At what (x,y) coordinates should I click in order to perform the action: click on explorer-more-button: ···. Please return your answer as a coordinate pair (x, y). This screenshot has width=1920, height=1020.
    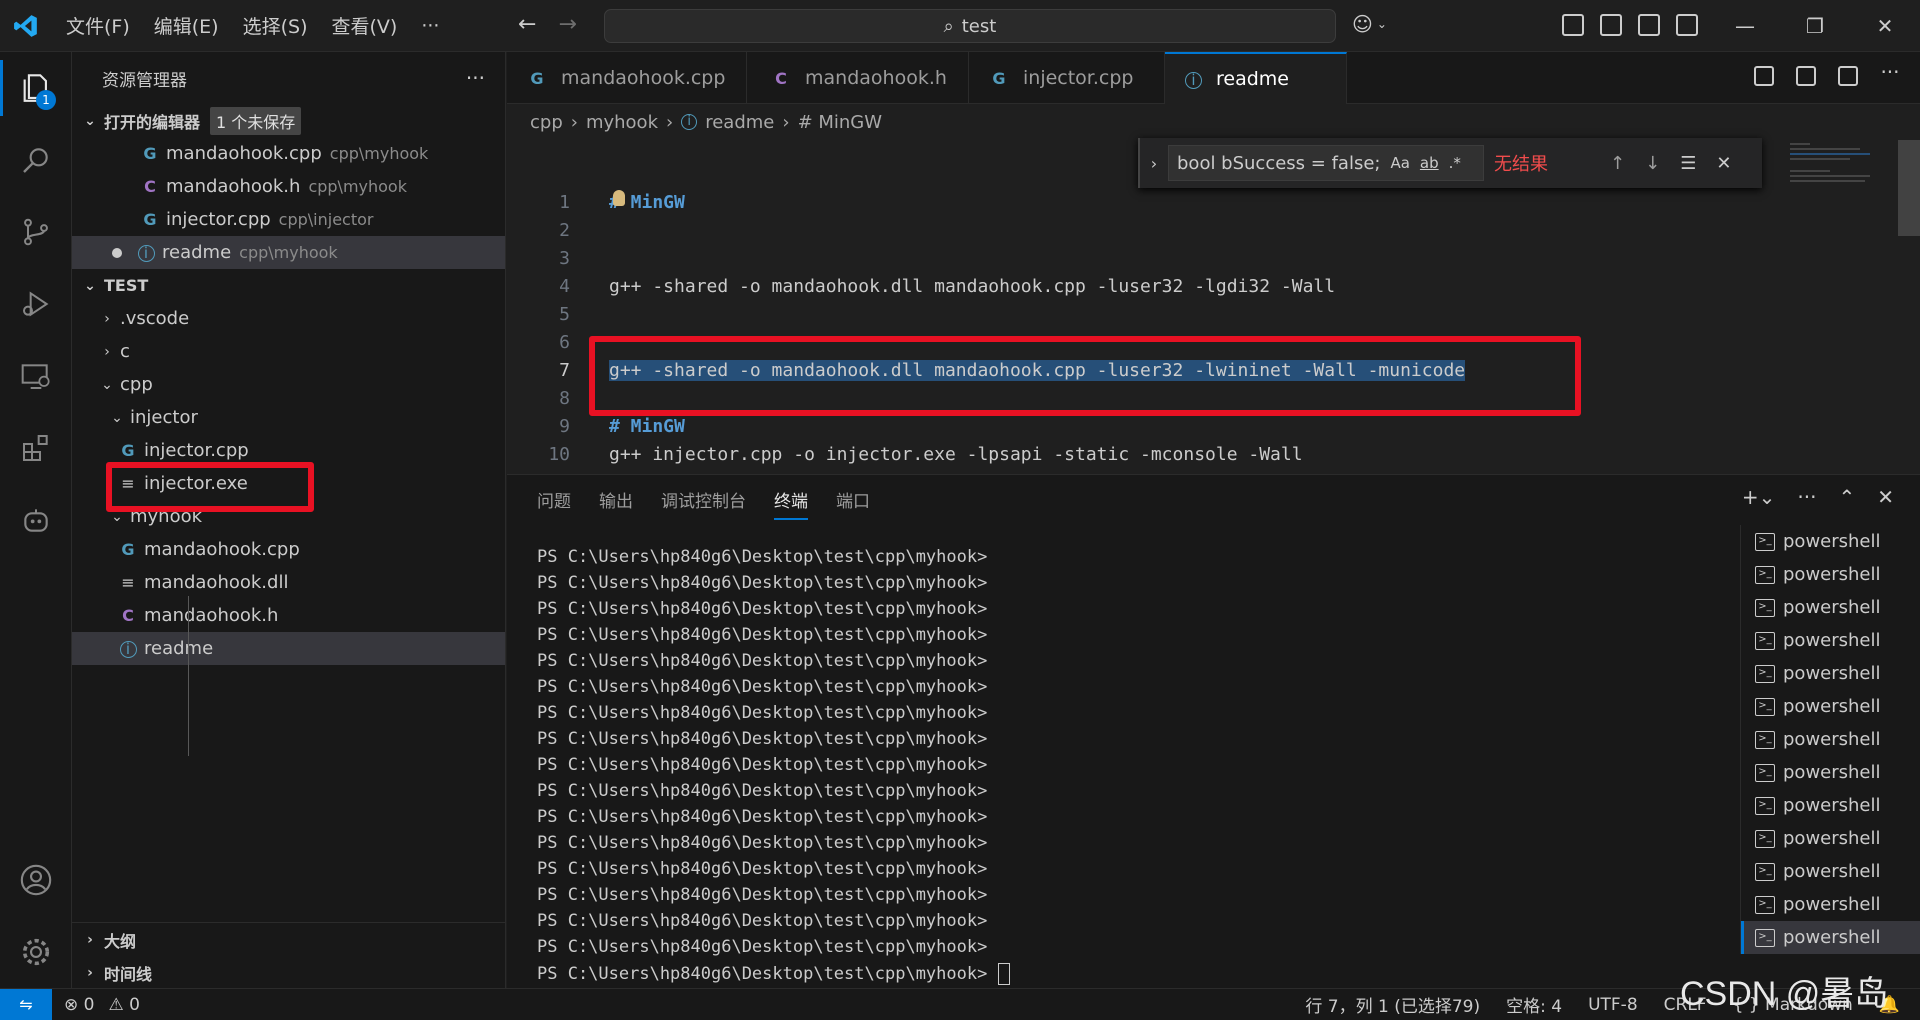
    Looking at the image, I should click on (475, 78).